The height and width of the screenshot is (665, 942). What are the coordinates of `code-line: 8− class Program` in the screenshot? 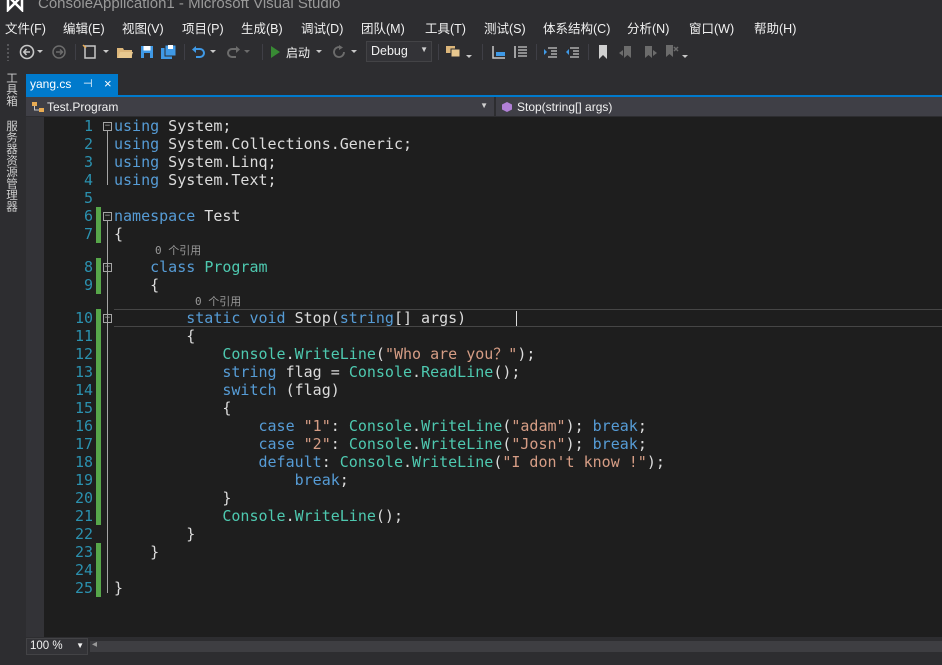 It's located at (484, 267).